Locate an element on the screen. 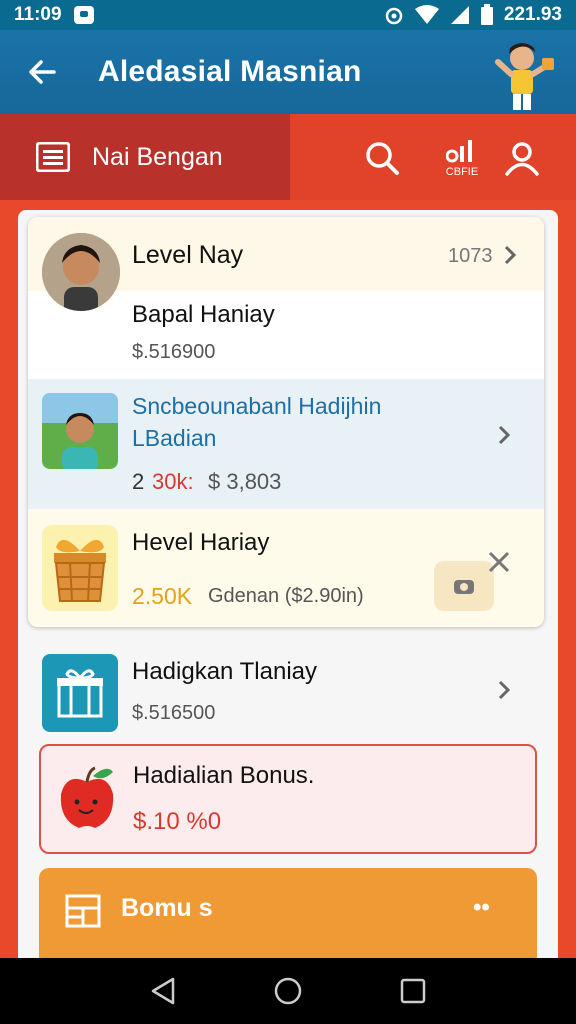 Image resolution: width=576 pixels, height=1024 pixels. level-value: 1073 is located at coordinates (470, 256).